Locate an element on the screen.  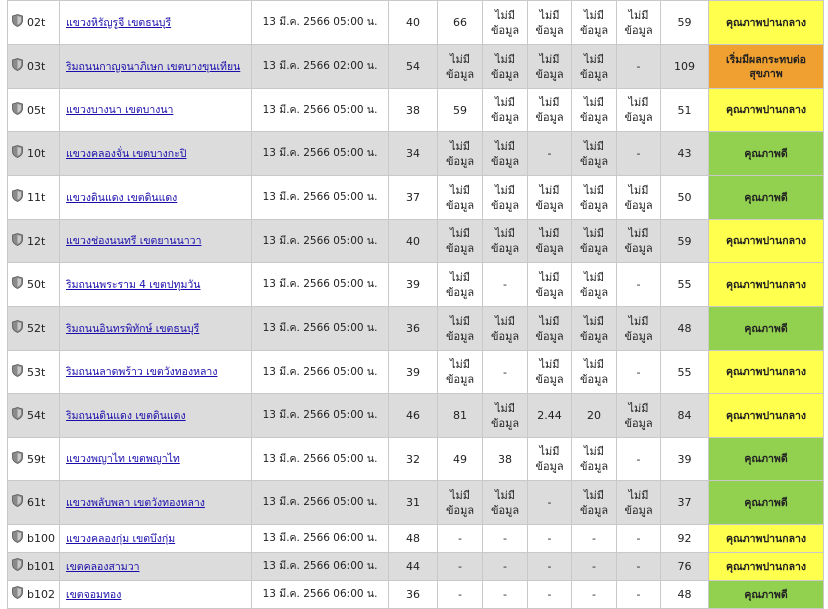
station-location-link: แขวงช่องนนทรี เขตยานนาวา is located at coordinates (133, 241).